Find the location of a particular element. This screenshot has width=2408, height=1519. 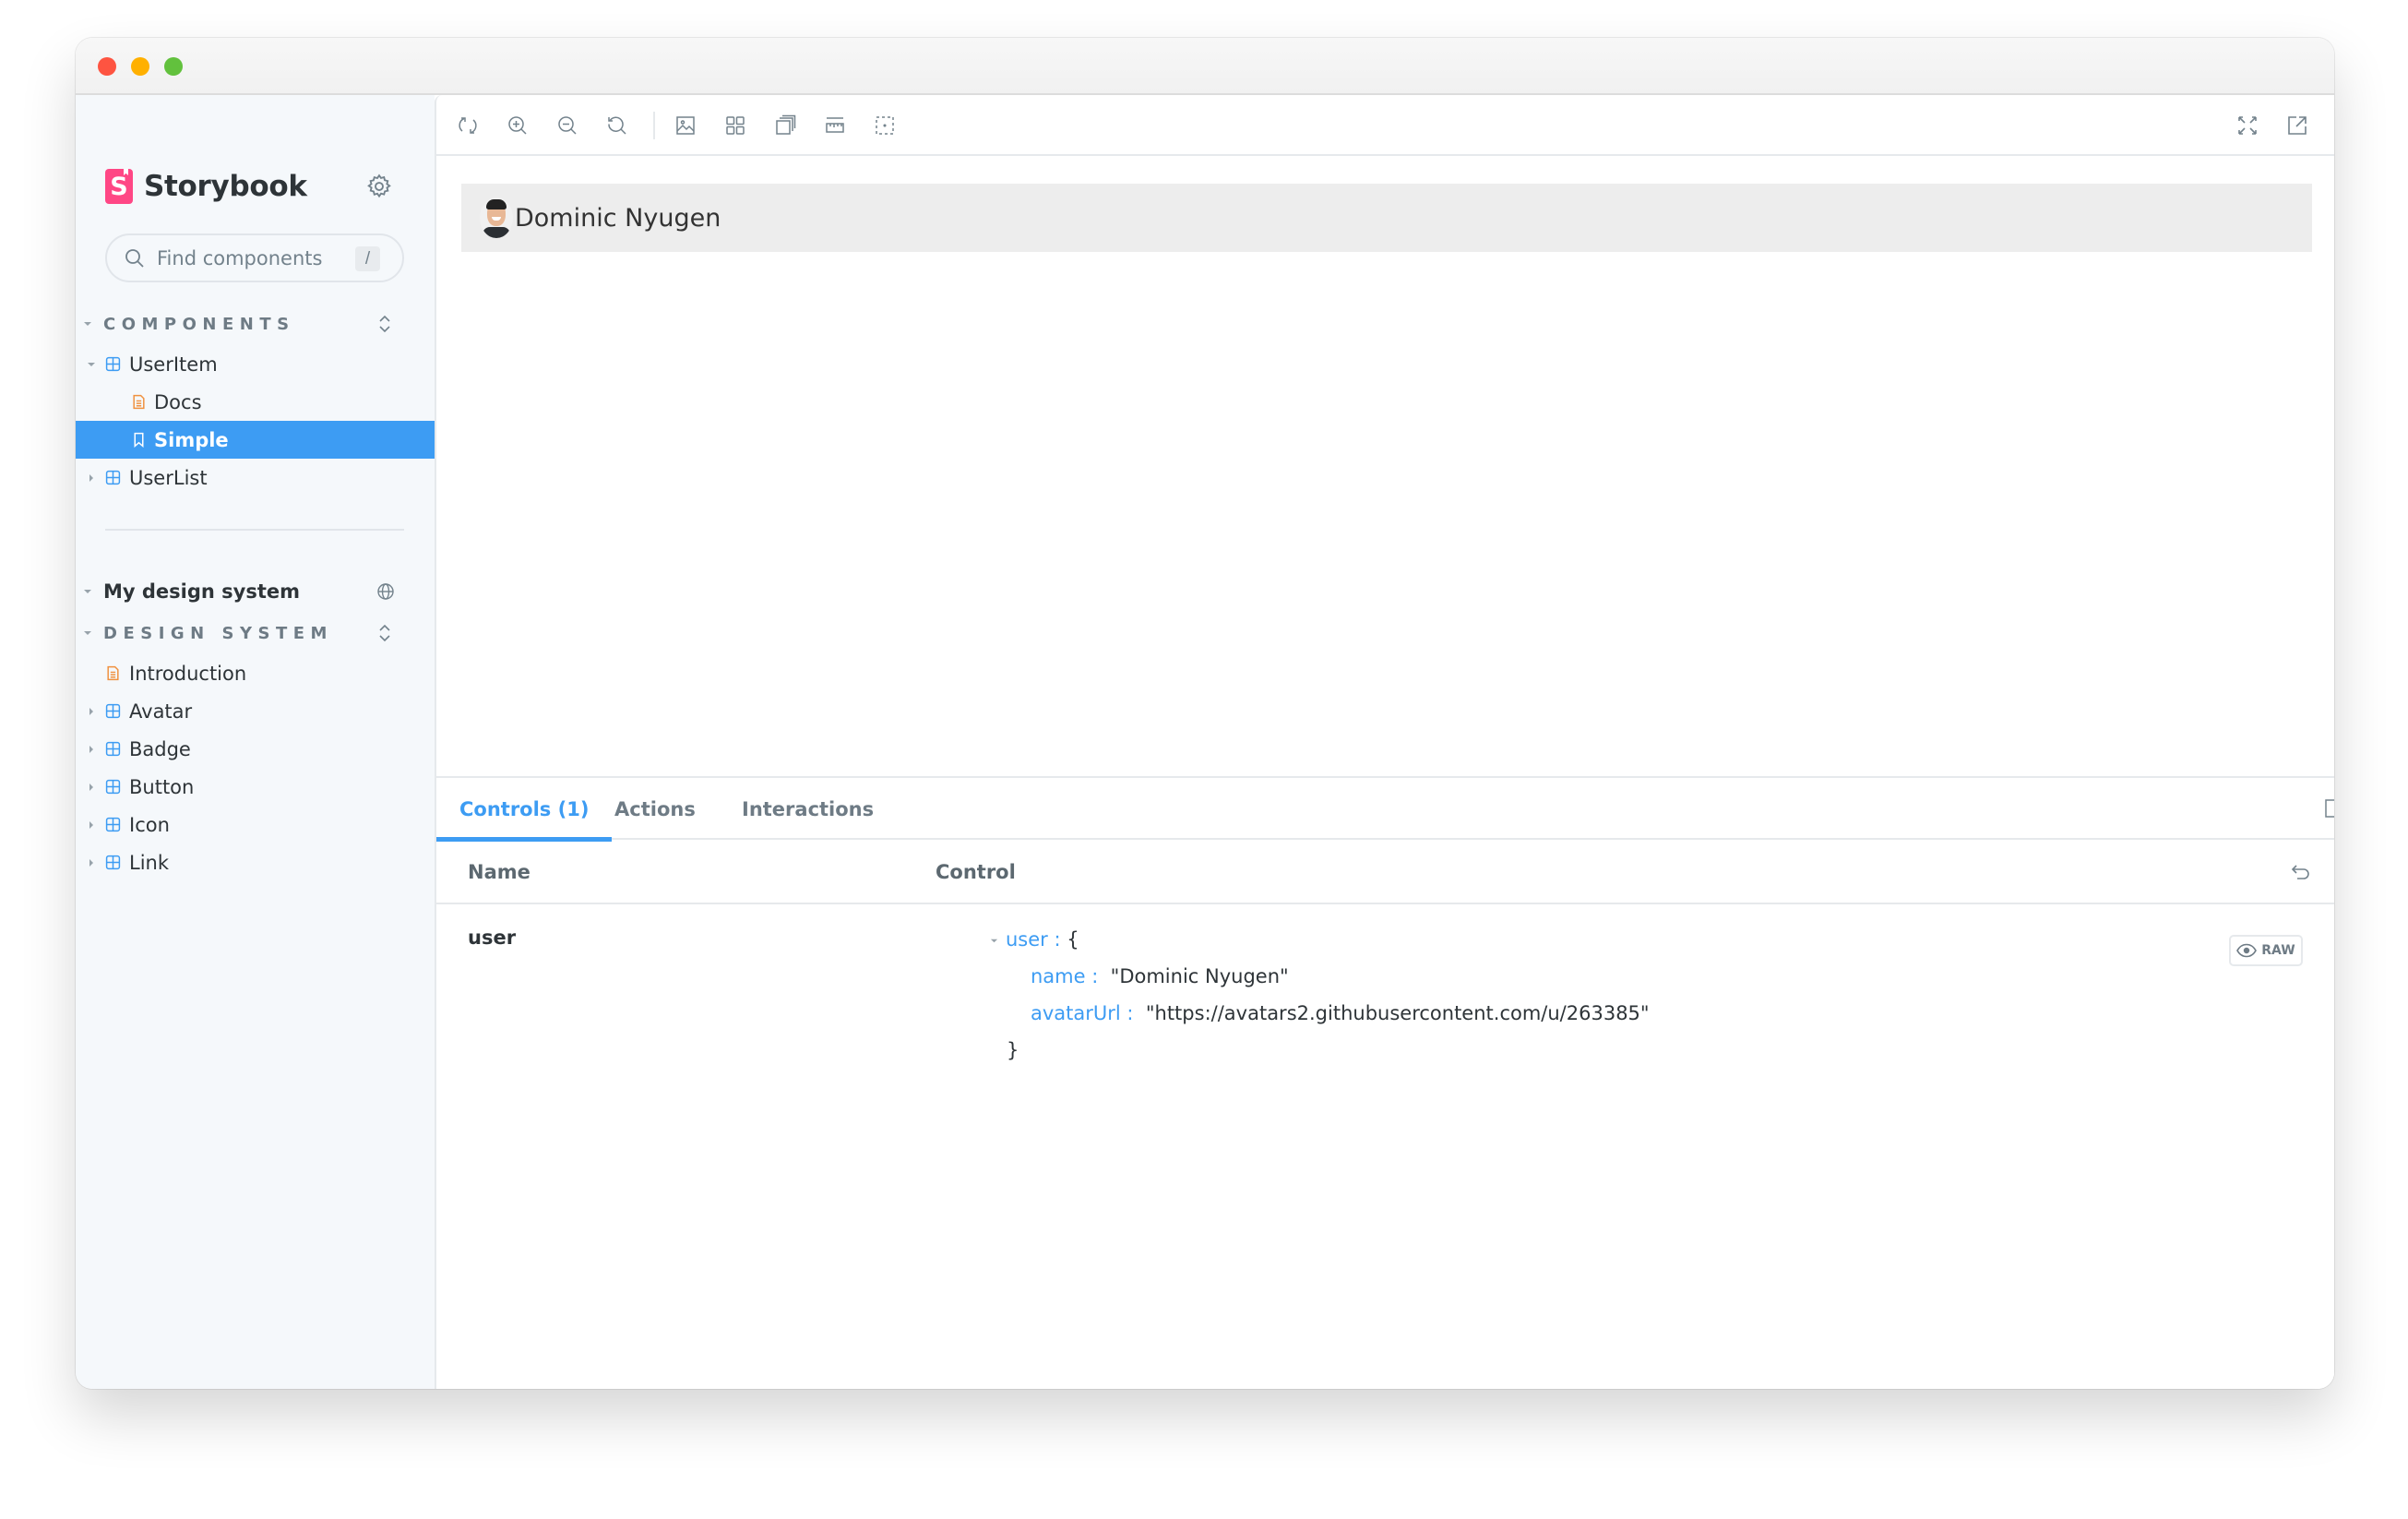

zoom-reset-button is located at coordinates (617, 125).